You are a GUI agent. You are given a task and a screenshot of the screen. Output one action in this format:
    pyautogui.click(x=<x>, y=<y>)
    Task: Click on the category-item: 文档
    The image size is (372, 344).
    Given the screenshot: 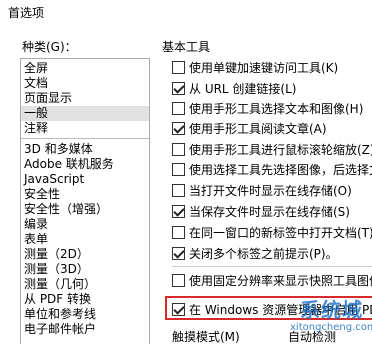 What is the action you would take?
    pyautogui.click(x=36, y=83)
    